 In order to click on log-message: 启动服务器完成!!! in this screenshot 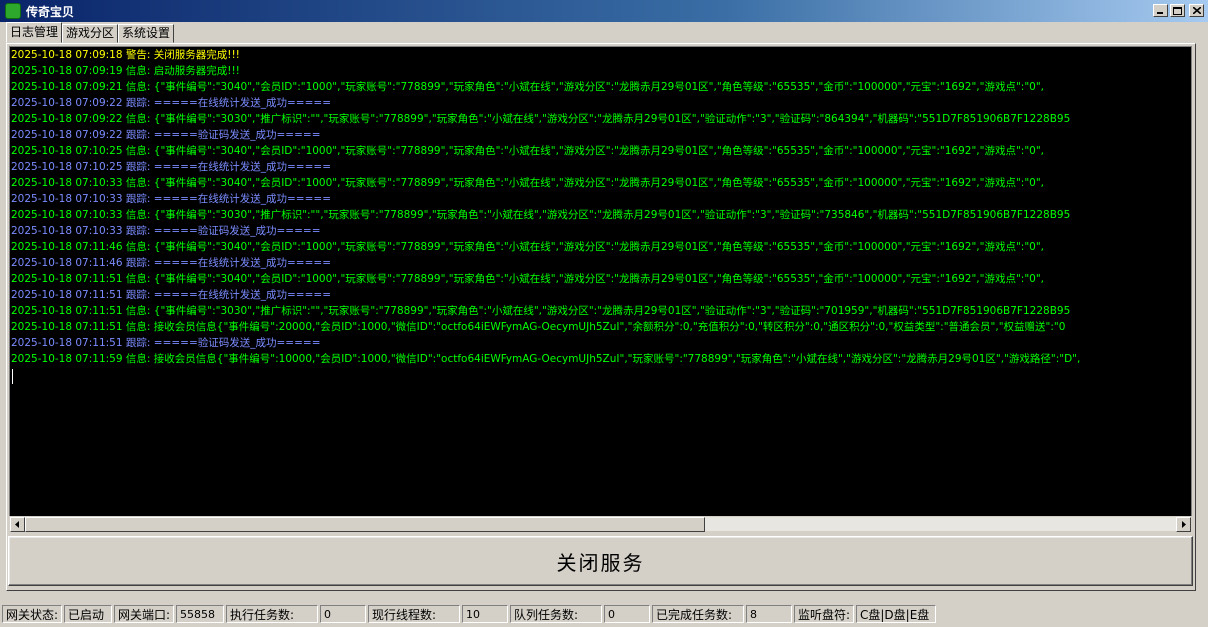, I will do `click(196, 71)`.